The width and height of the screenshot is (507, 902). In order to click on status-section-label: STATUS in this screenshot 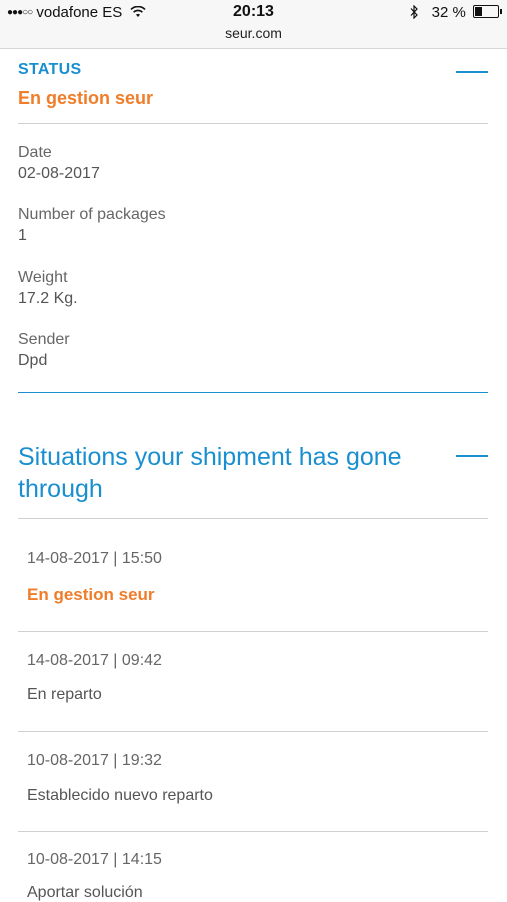, I will do `click(50, 69)`.